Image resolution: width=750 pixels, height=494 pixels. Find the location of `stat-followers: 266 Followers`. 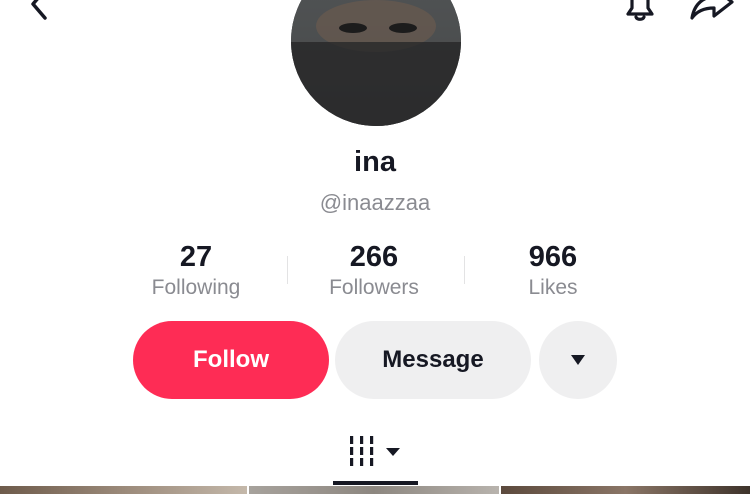

stat-followers: 266 Followers is located at coordinates (374, 271).